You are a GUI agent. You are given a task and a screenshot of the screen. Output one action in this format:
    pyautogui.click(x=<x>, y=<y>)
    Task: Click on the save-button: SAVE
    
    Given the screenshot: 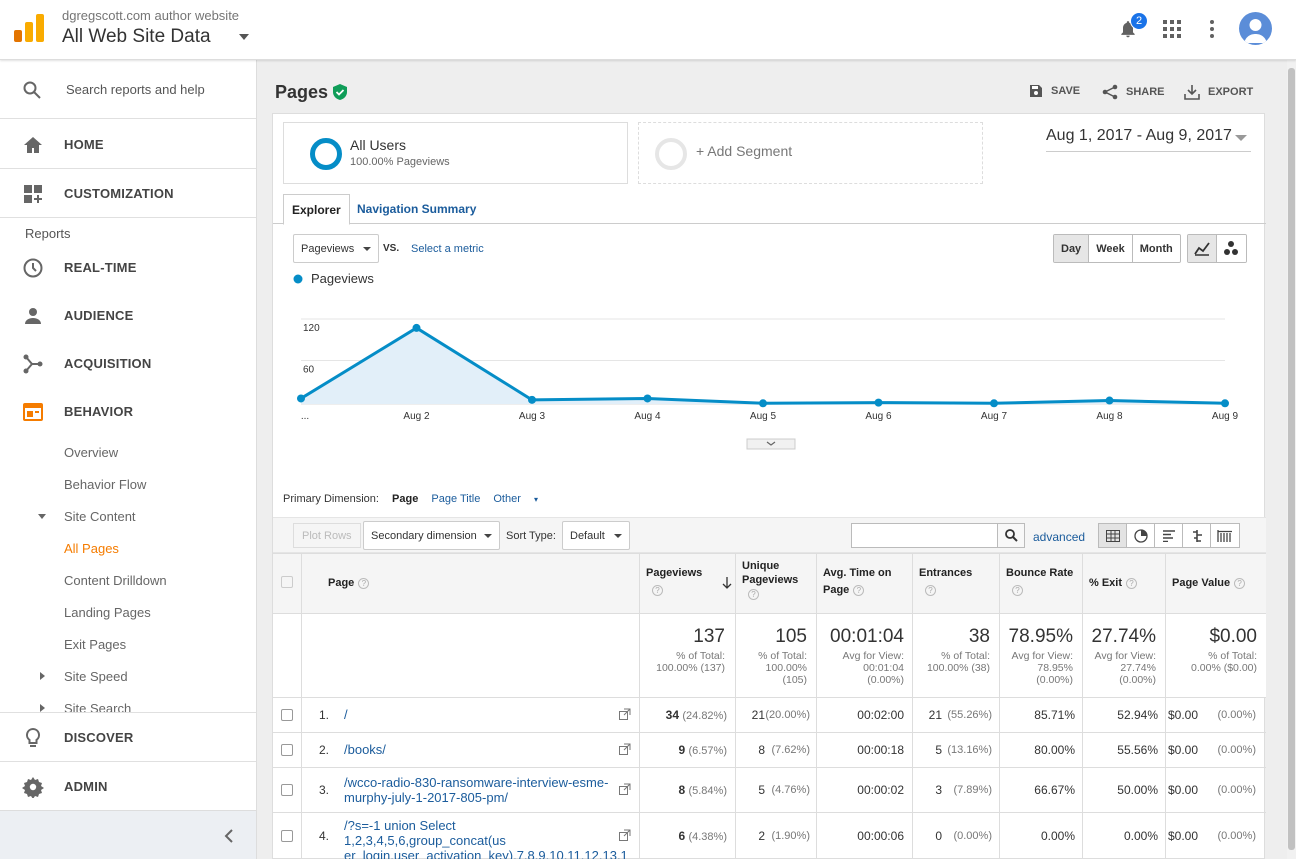 What is the action you would take?
    pyautogui.click(x=1054, y=91)
    